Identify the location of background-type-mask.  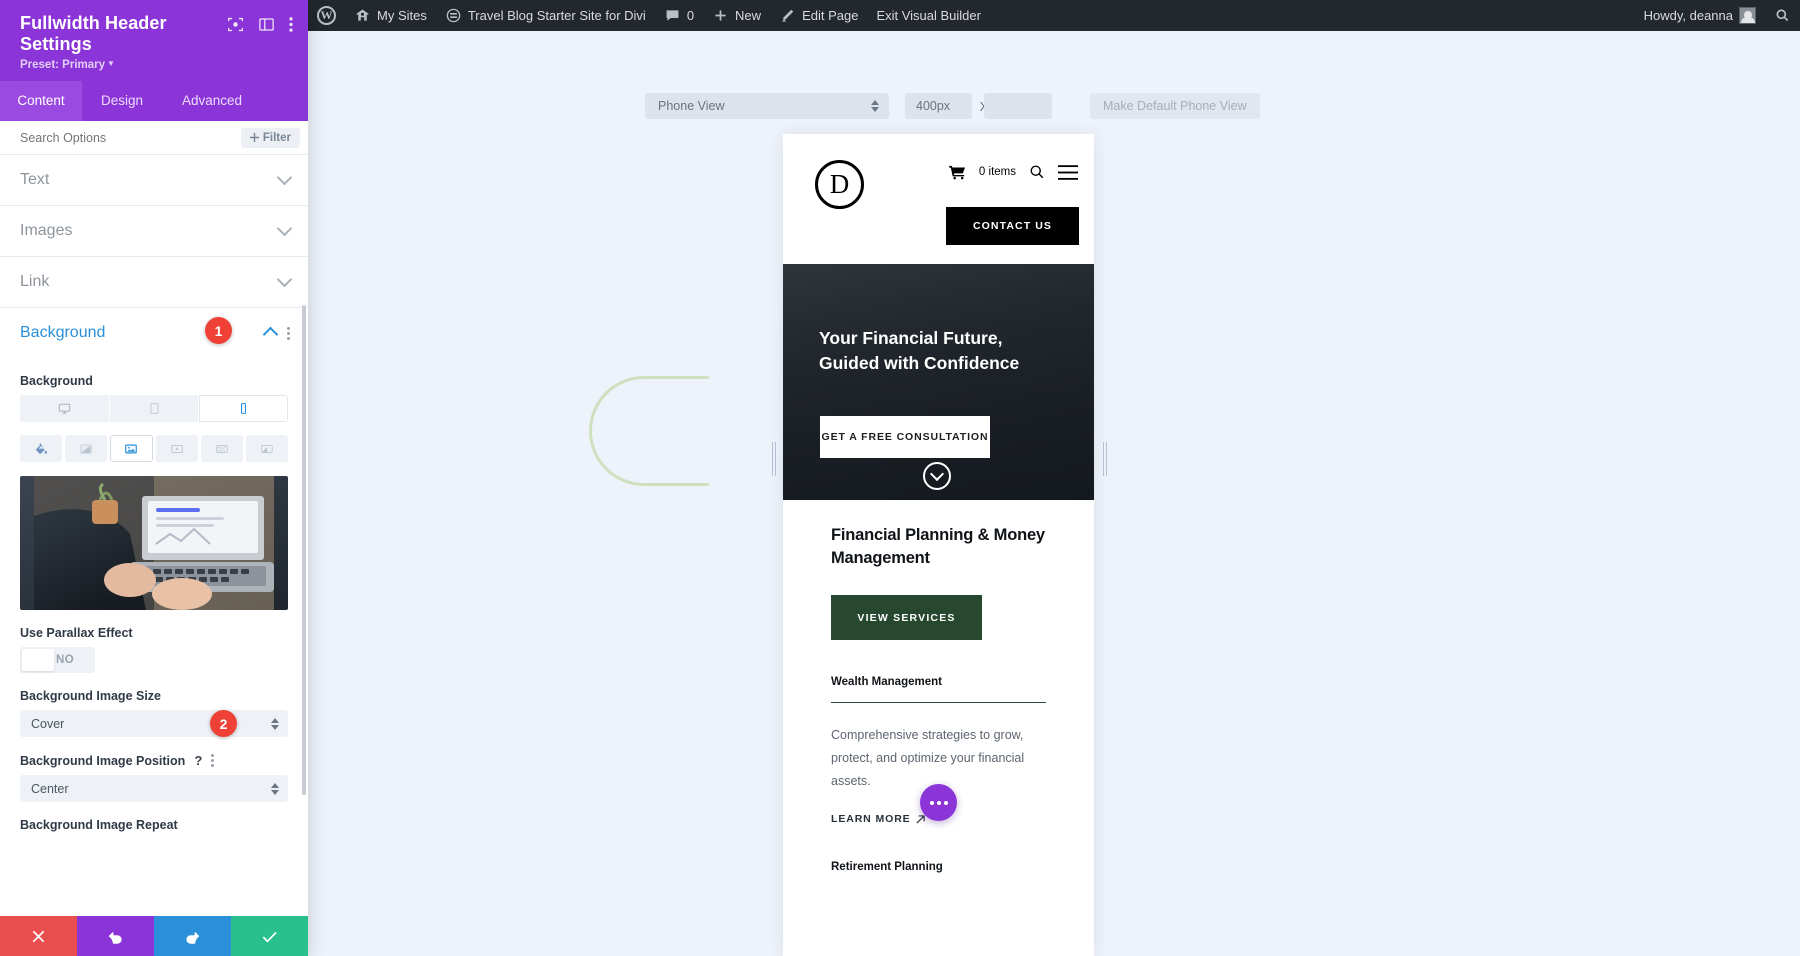
(267, 449).